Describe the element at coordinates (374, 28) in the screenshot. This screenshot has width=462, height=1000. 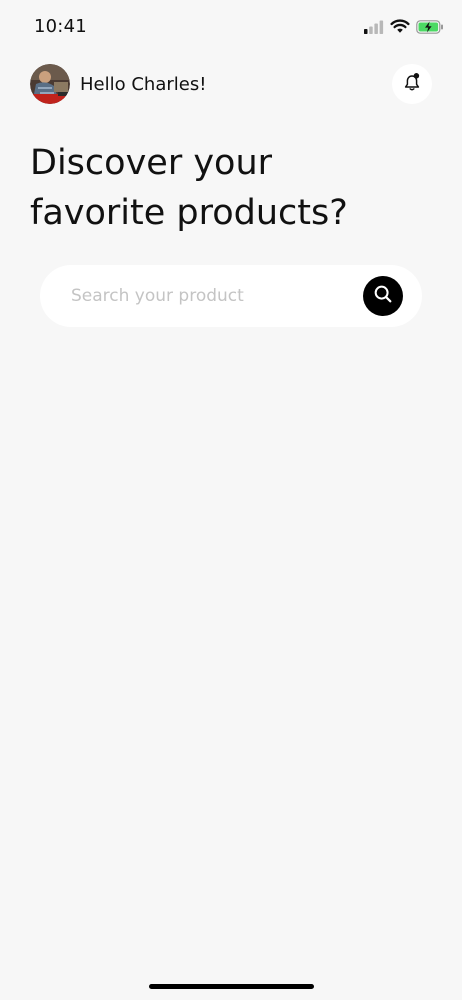
I see `cellular-signal-icon` at that location.